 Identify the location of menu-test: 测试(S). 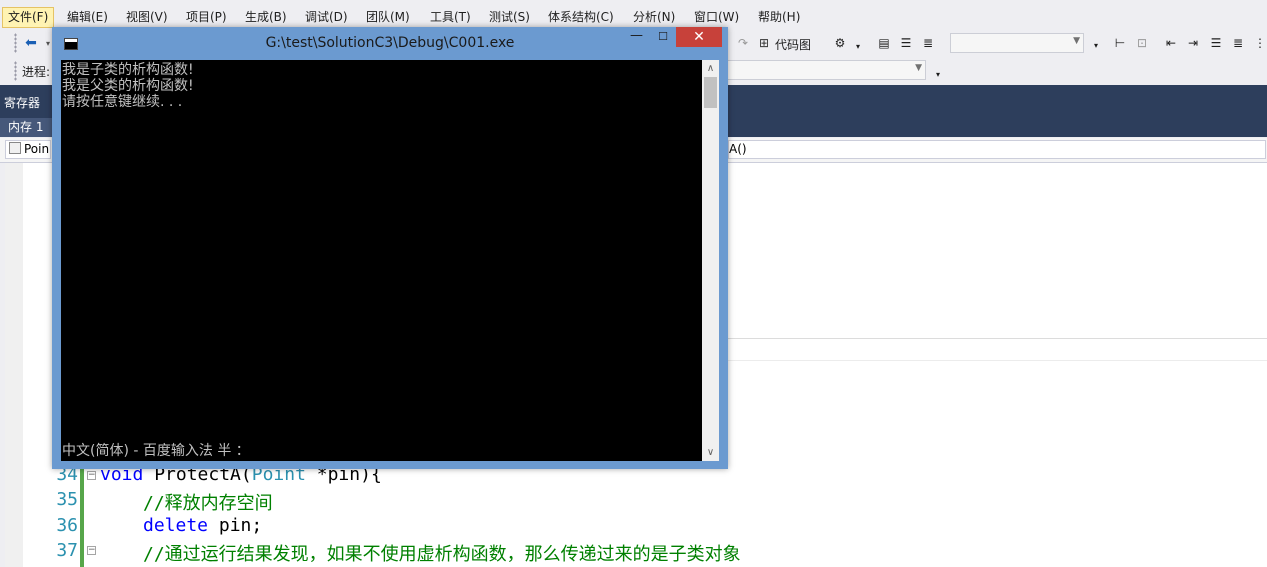
(509, 17).